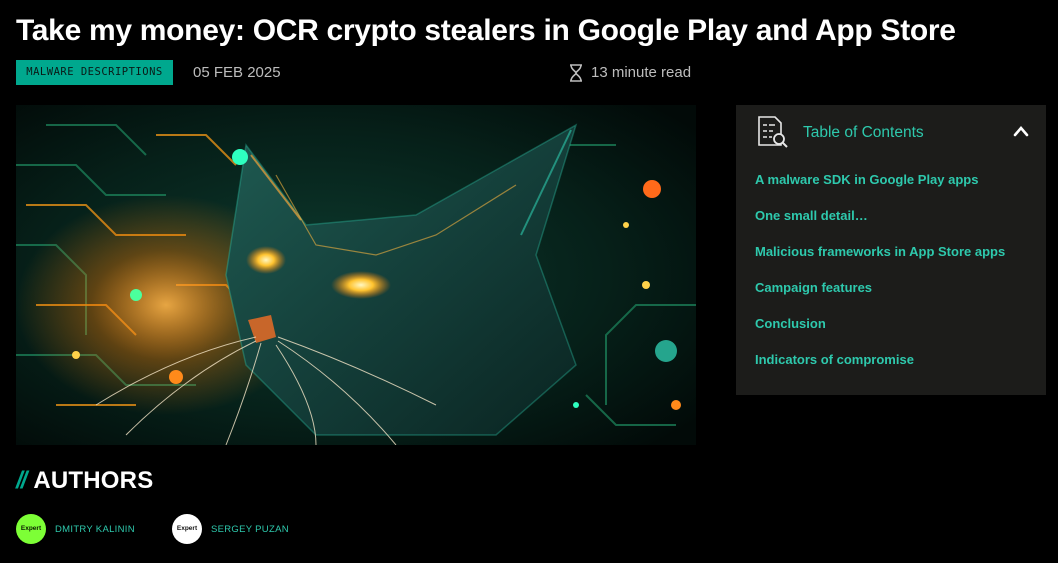 The width and height of the screenshot is (1058, 563). I want to click on read-time: 13 minute read, so click(629, 73).